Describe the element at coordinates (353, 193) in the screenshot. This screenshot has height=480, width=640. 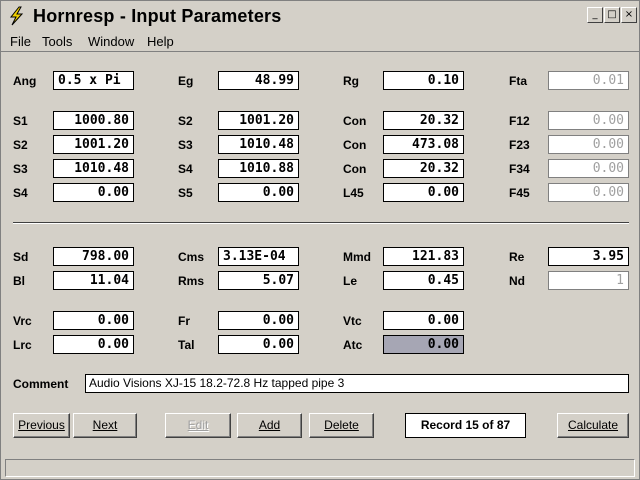
I see `param-label-l45: L45` at that location.